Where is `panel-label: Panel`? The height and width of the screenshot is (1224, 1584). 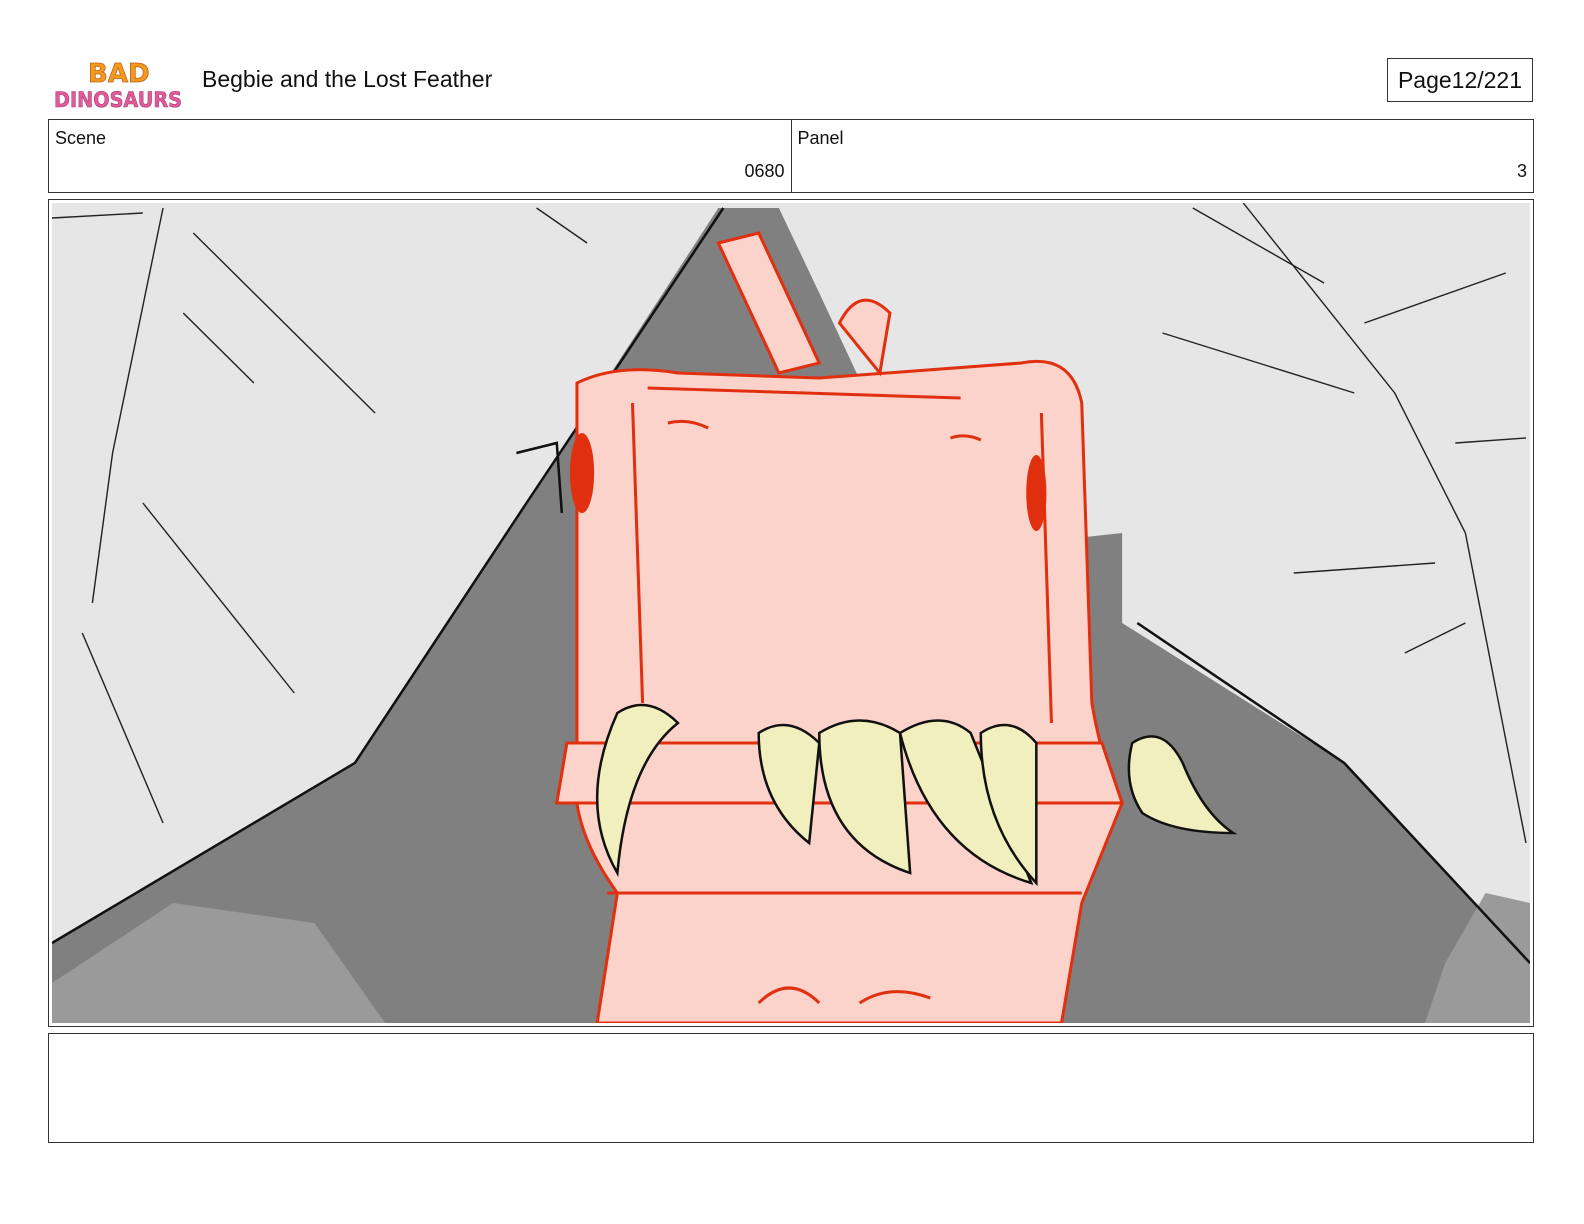
panel-label: Panel is located at coordinates (820, 138).